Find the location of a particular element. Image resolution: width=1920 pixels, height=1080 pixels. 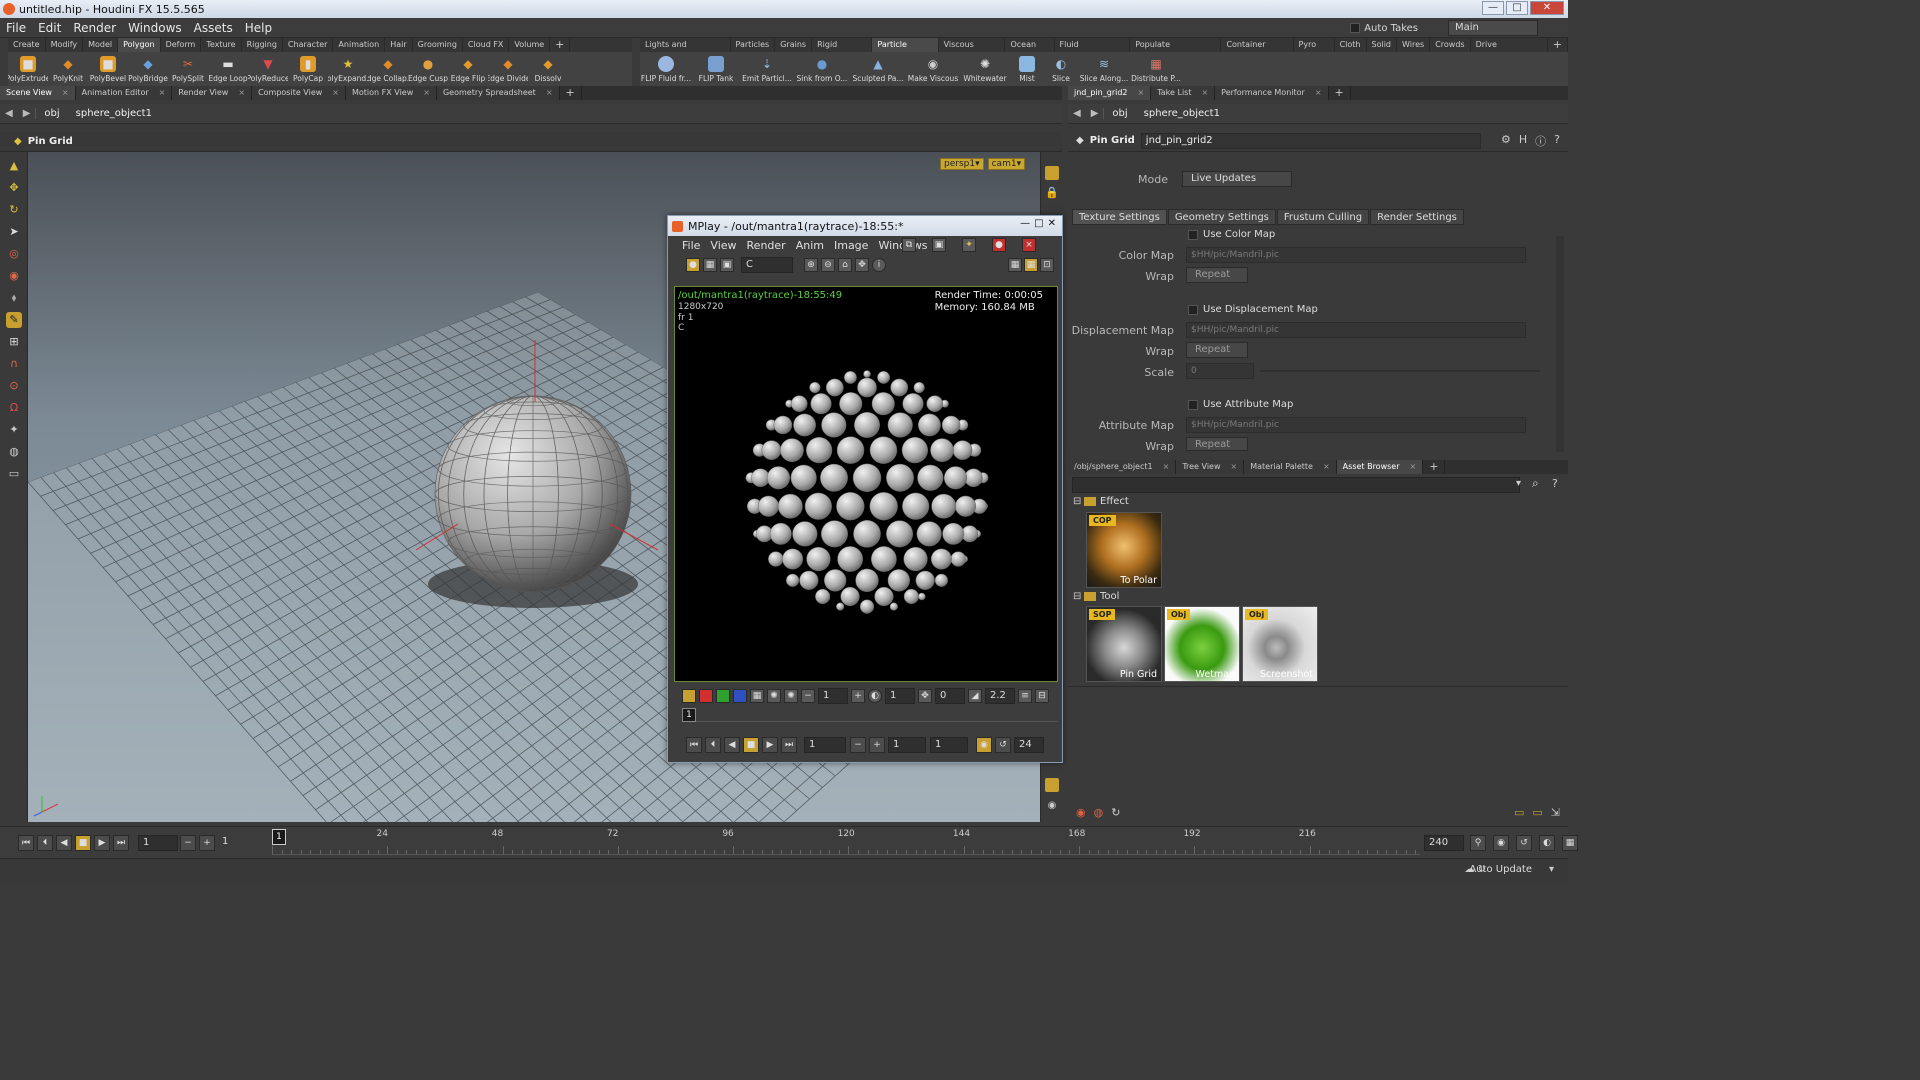

mplay-frame-strip: 1 is located at coordinates (870, 715).